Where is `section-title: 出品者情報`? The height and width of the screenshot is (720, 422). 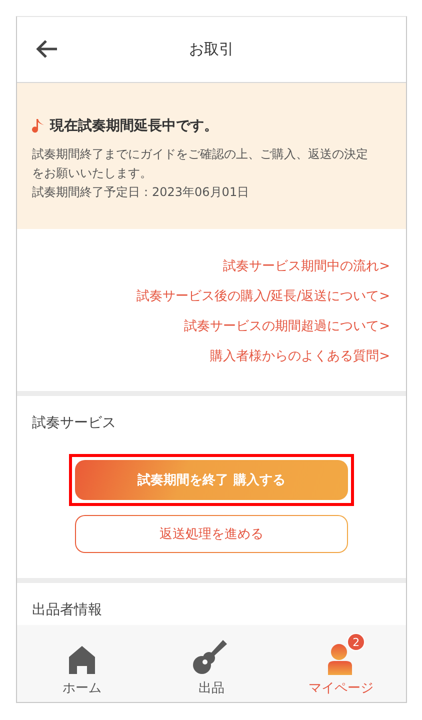 section-title: 出品者情報 is located at coordinates (67, 610).